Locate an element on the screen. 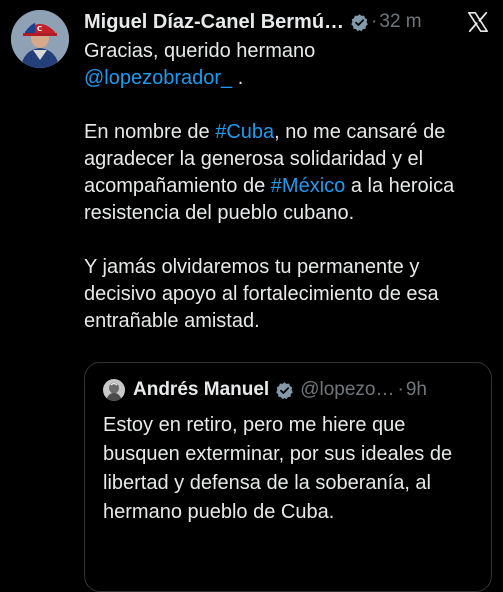 The image size is (503, 592). quoted-verified-badge-icon is located at coordinates (284, 390).